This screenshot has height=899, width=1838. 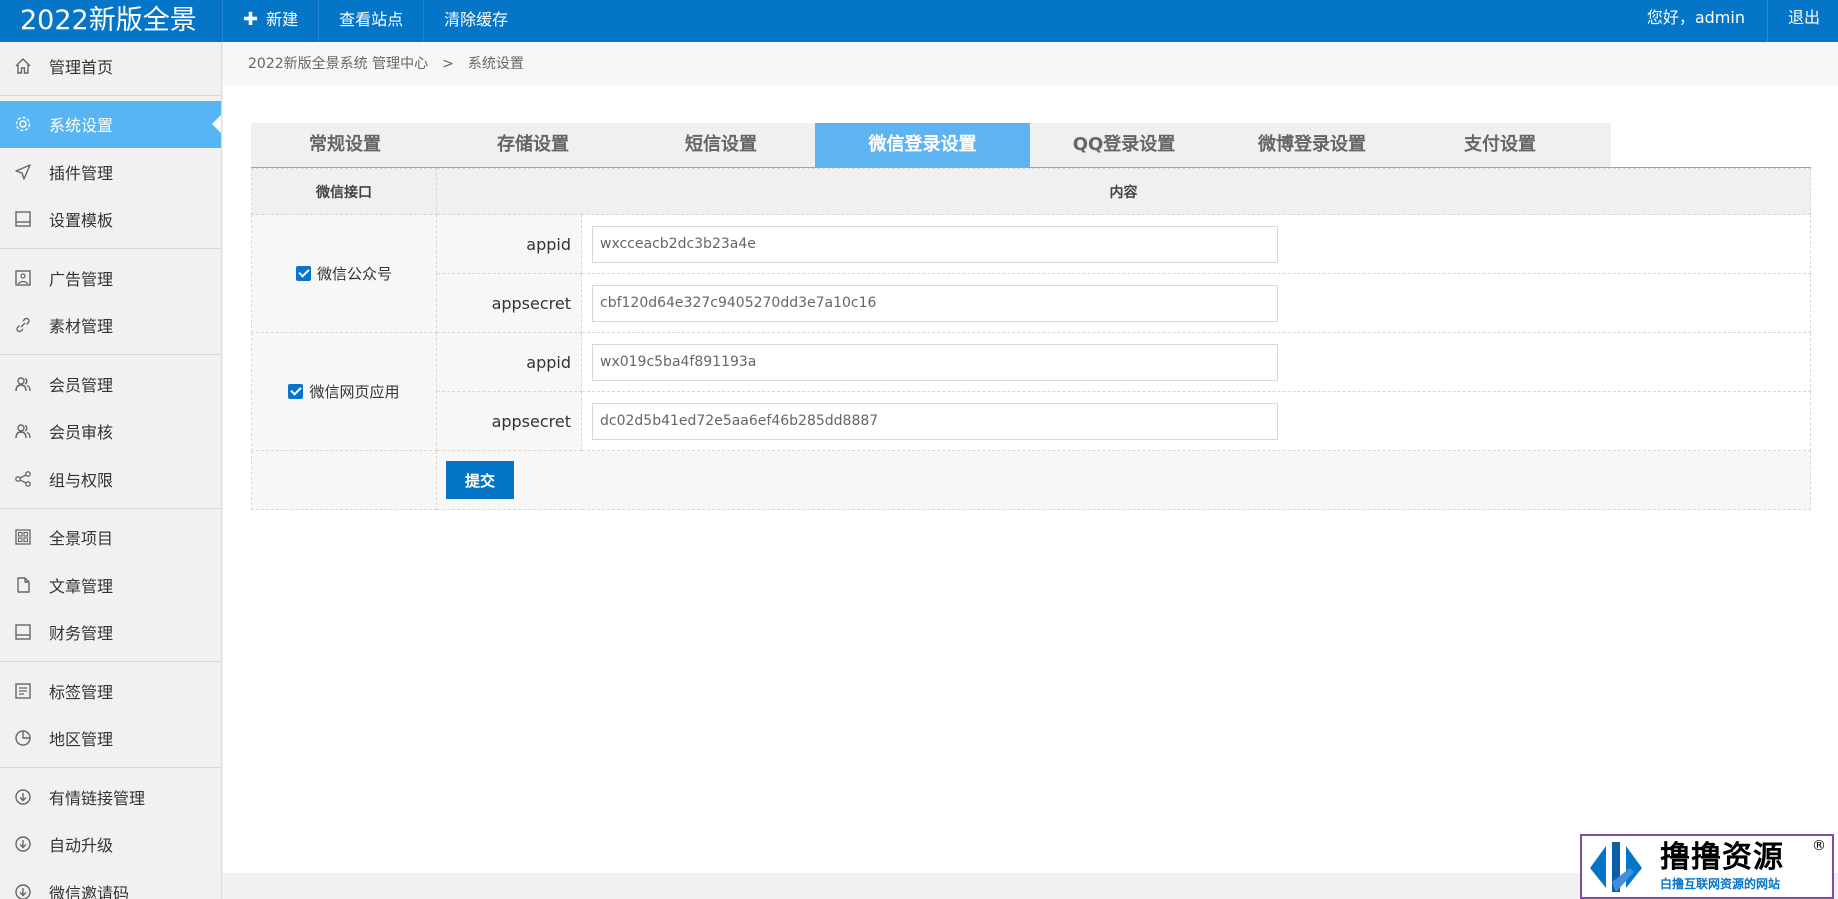 I want to click on table-row: appsecret, so click(x=1031, y=421).